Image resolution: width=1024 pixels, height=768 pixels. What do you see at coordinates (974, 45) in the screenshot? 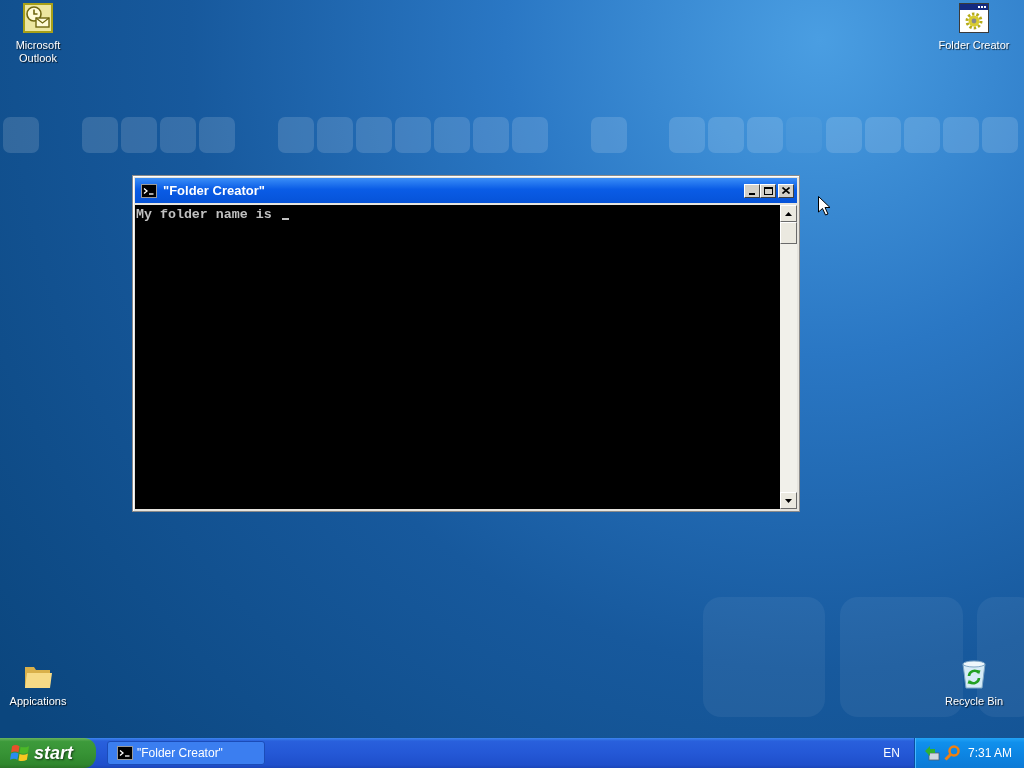
I see `desktop-icon-label: Folder Creator` at bounding box center [974, 45].